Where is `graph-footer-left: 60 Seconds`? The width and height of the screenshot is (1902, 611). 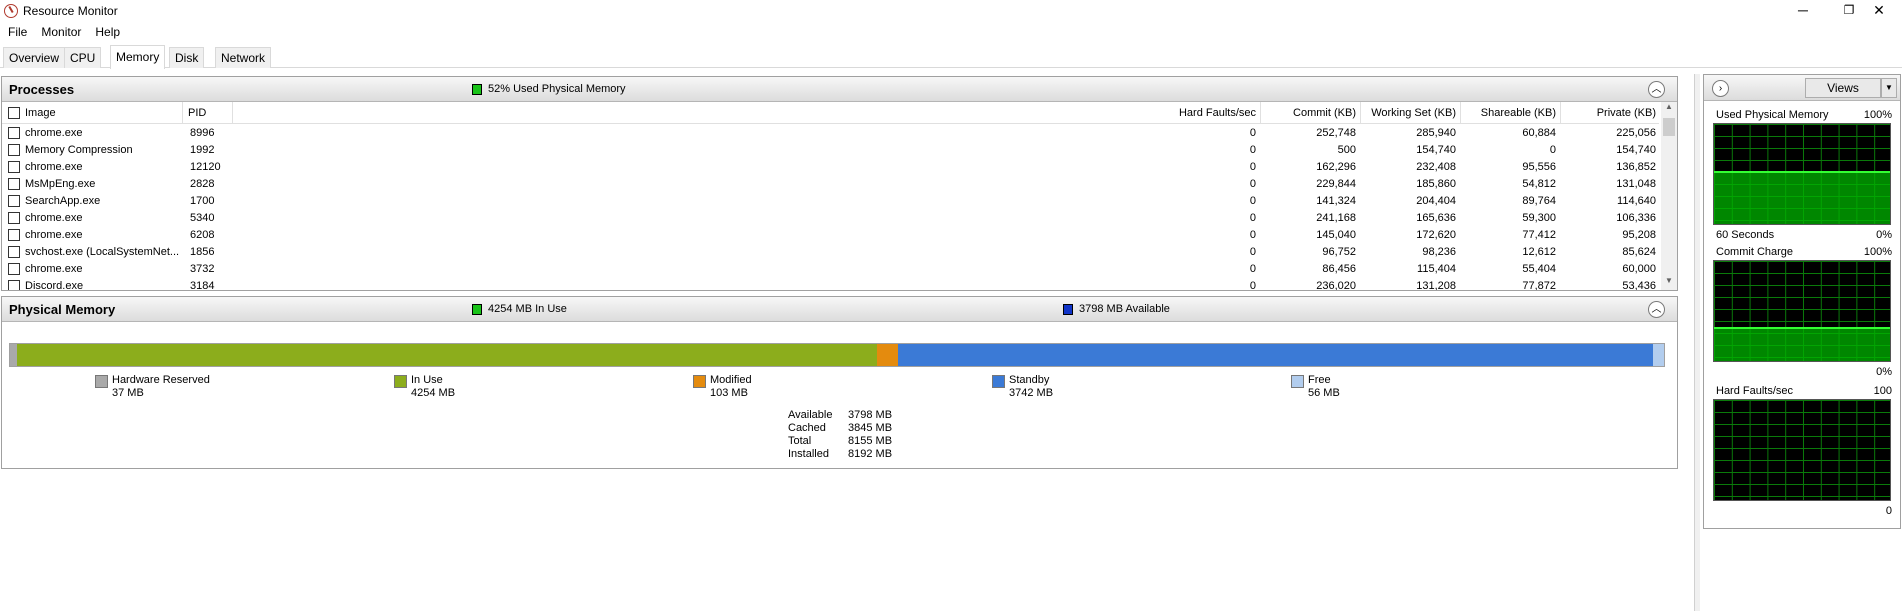 graph-footer-left: 60 Seconds is located at coordinates (1745, 235).